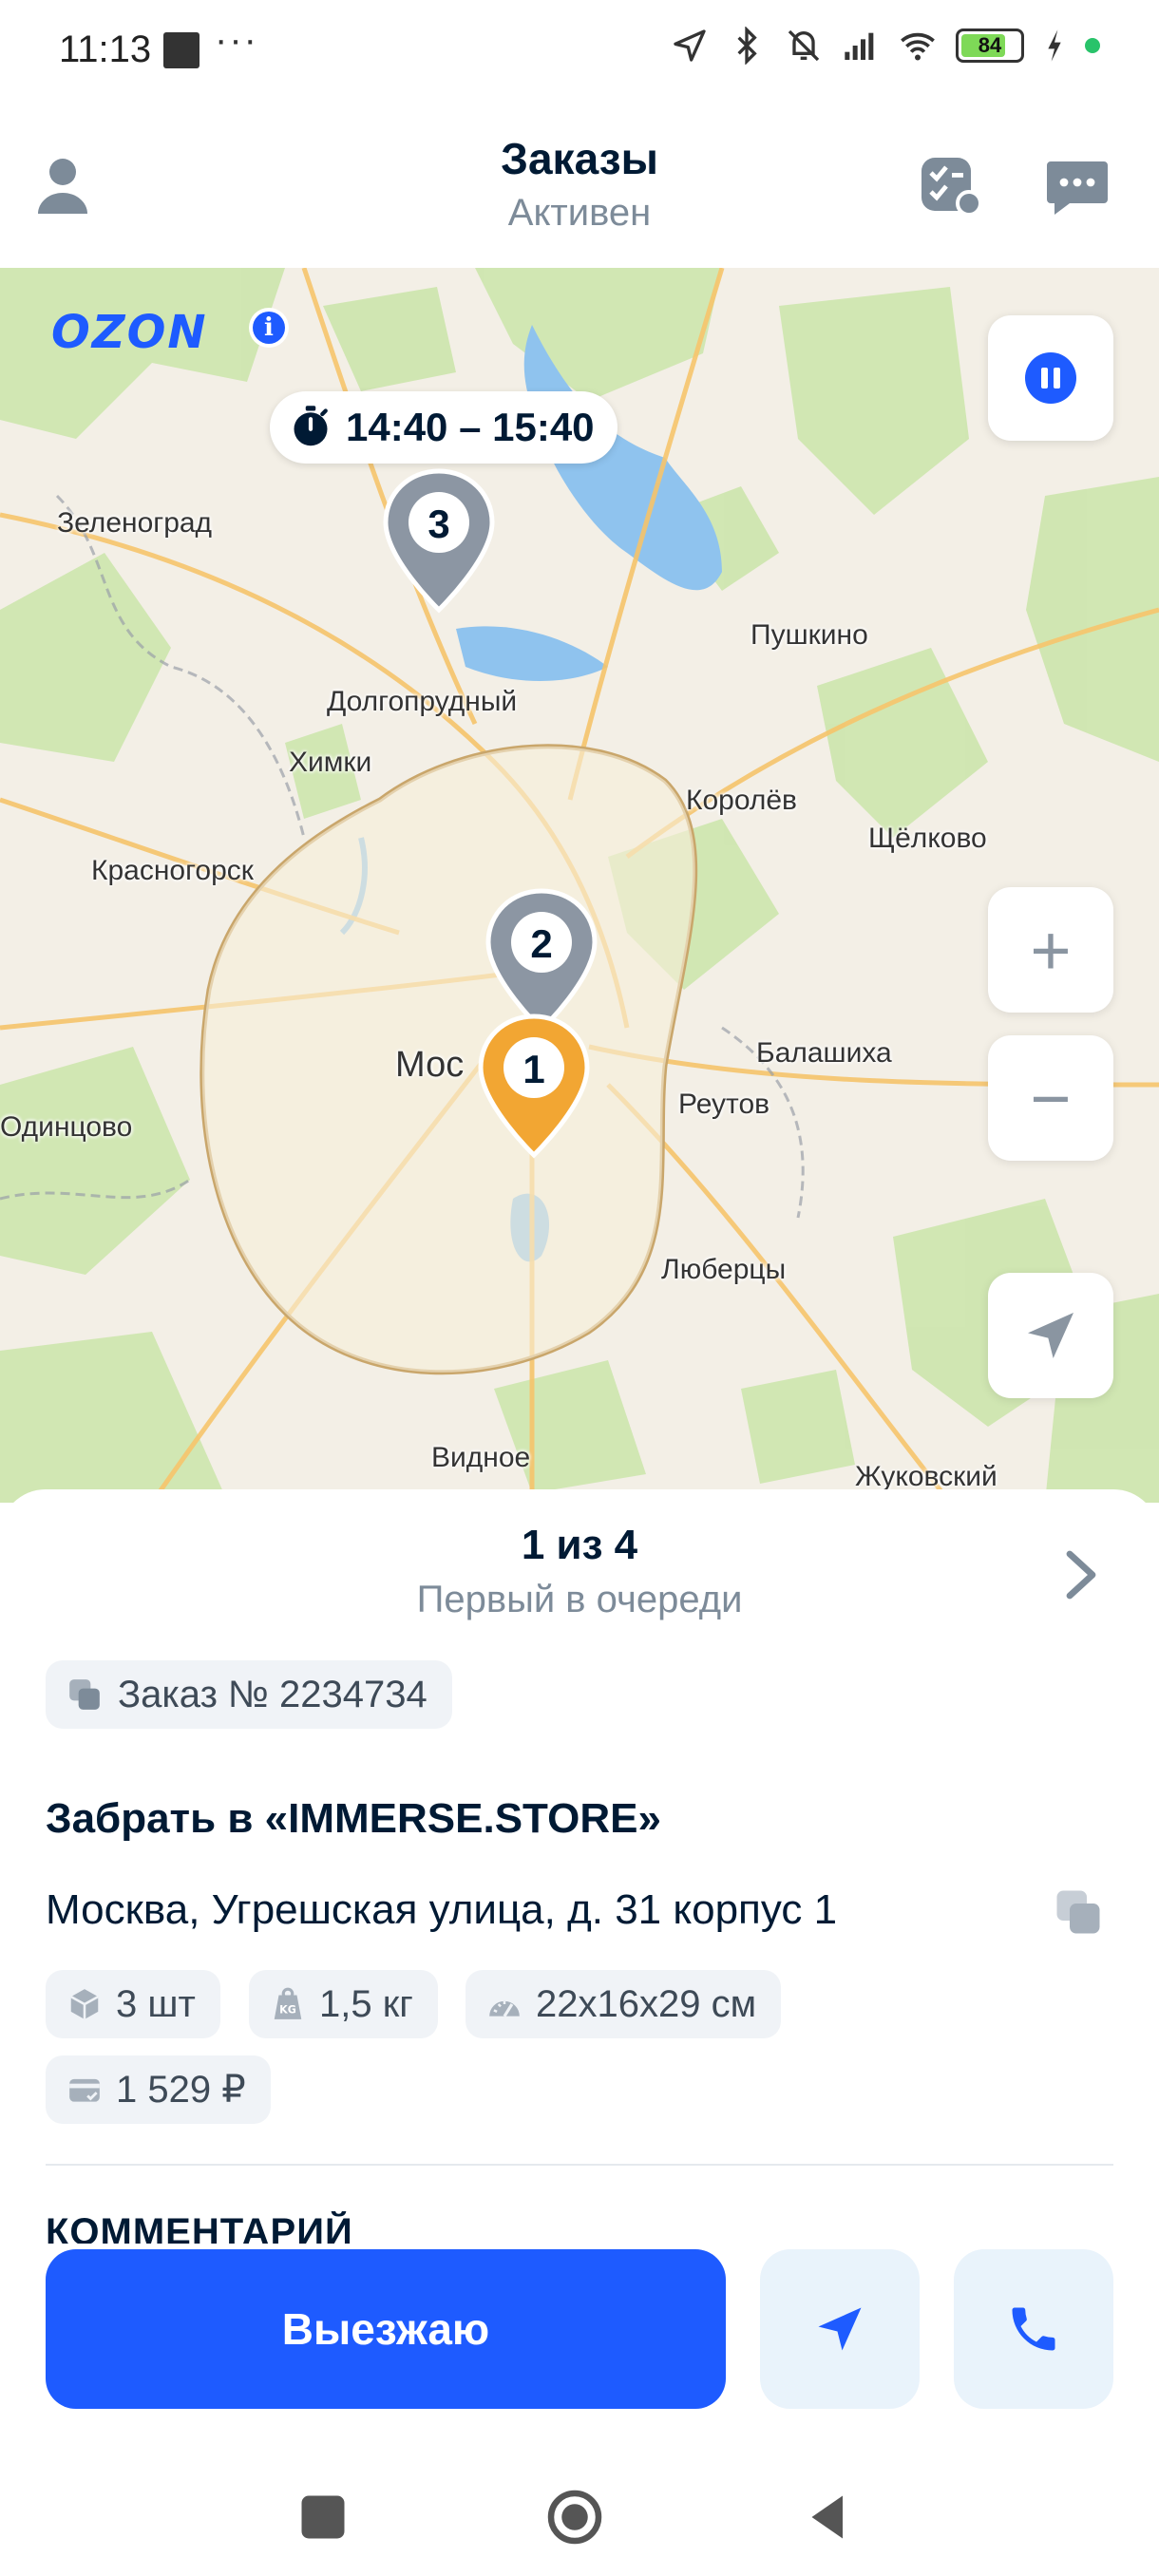 The width and height of the screenshot is (1159, 2576). What do you see at coordinates (156, 2004) in the screenshot?
I see `quantity-value: 3 шт` at bounding box center [156, 2004].